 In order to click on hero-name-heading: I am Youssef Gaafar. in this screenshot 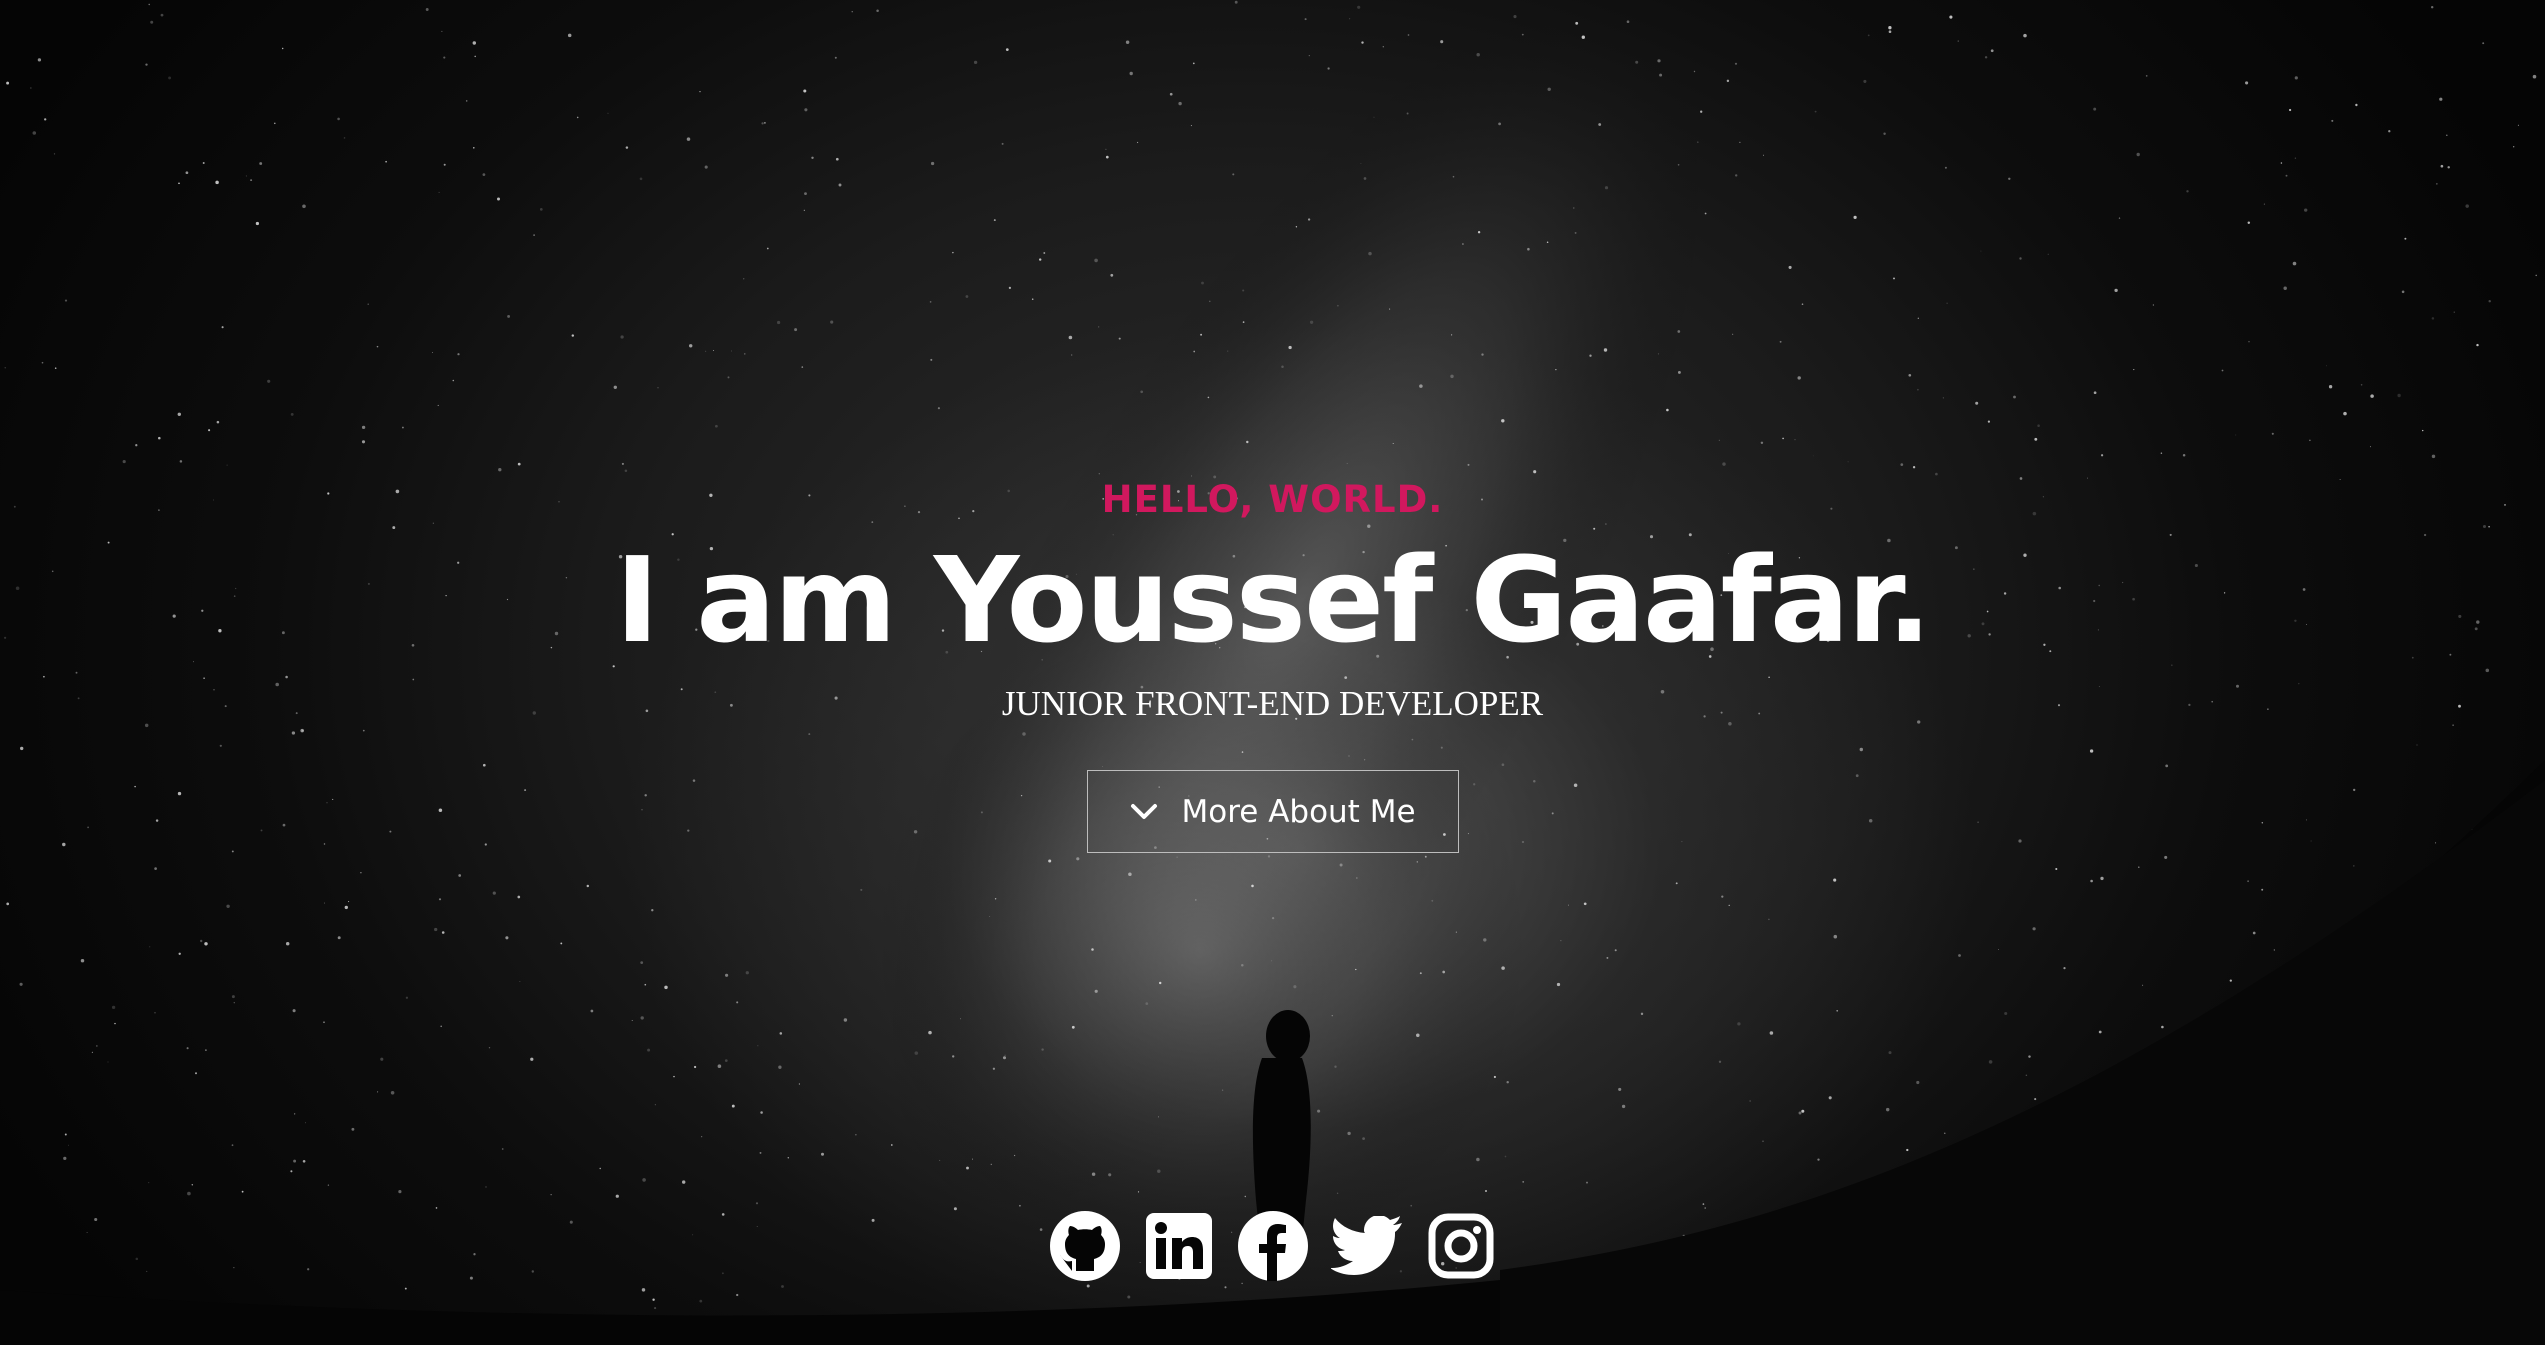, I will do `click(1273, 600)`.